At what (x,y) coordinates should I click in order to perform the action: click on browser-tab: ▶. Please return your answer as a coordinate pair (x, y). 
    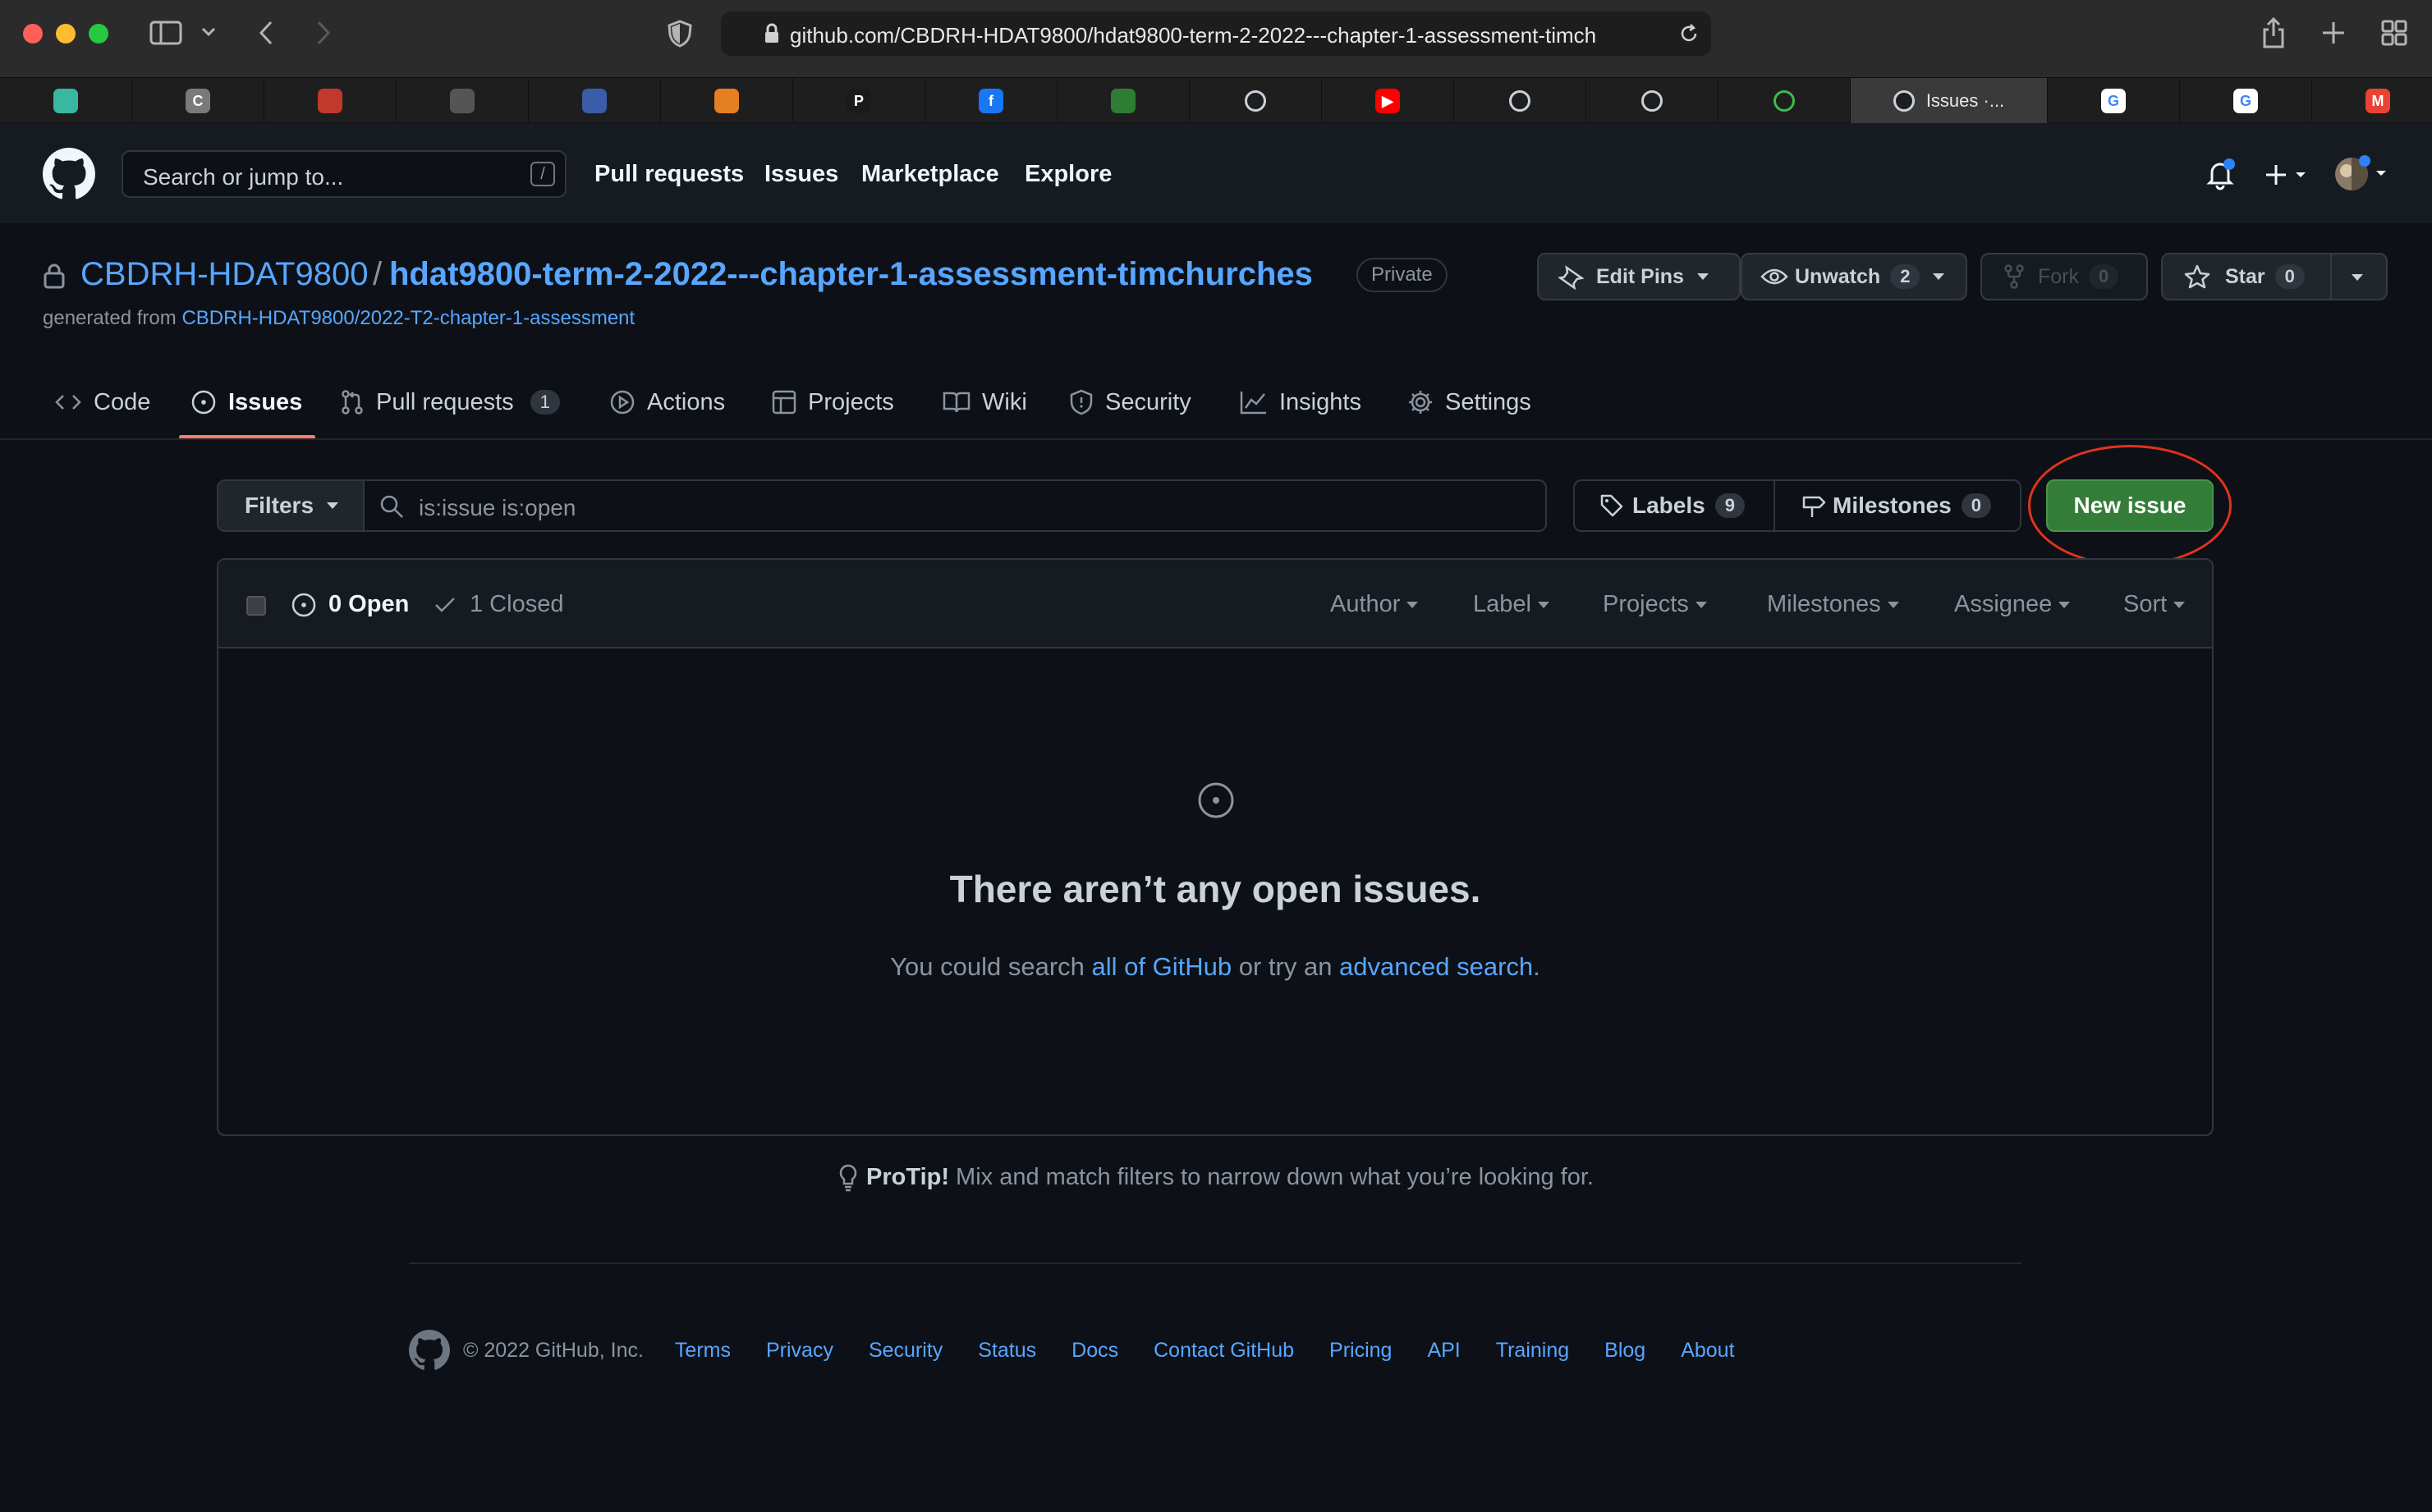
    Looking at the image, I should click on (1388, 101).